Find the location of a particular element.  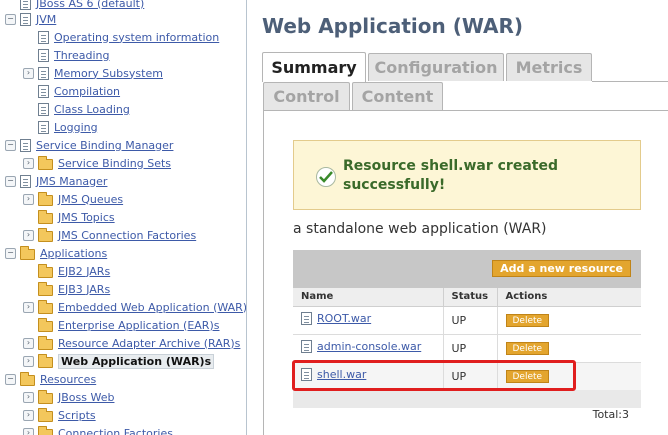

resource-name: shell.war is located at coordinates (341, 374).